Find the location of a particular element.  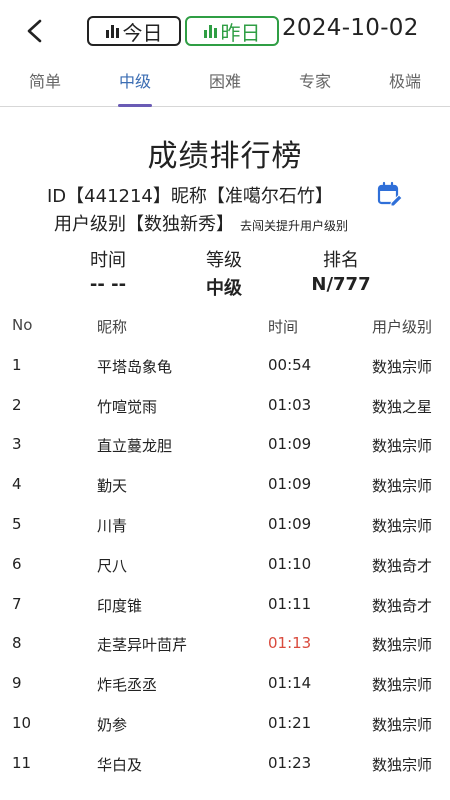

table-row: 5 川青 01:09 数独宗师 is located at coordinates (225, 525).